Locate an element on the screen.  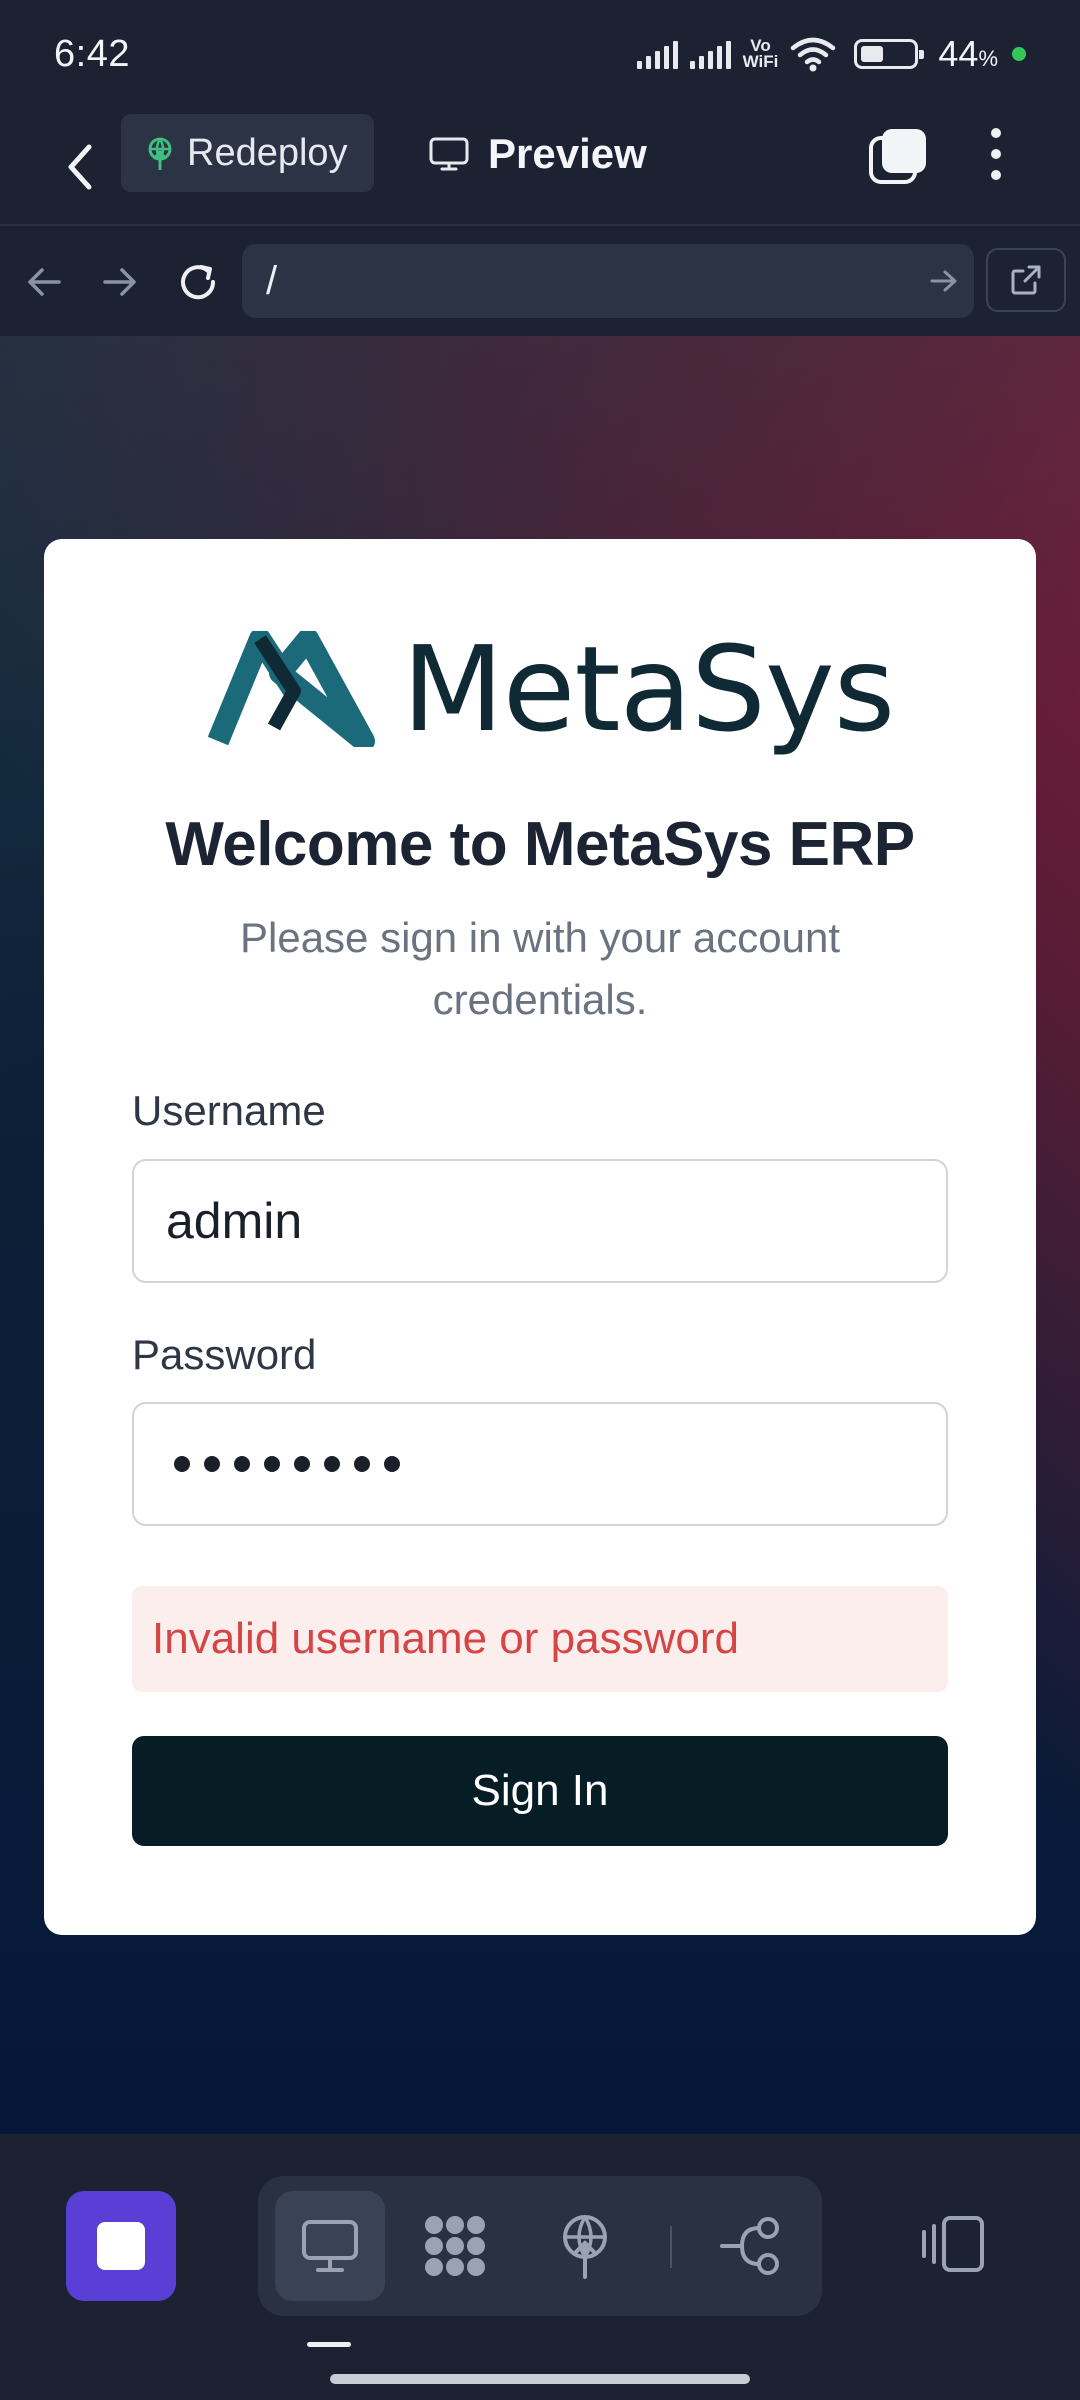
sign-in-button: Sign In is located at coordinates (540, 1791).